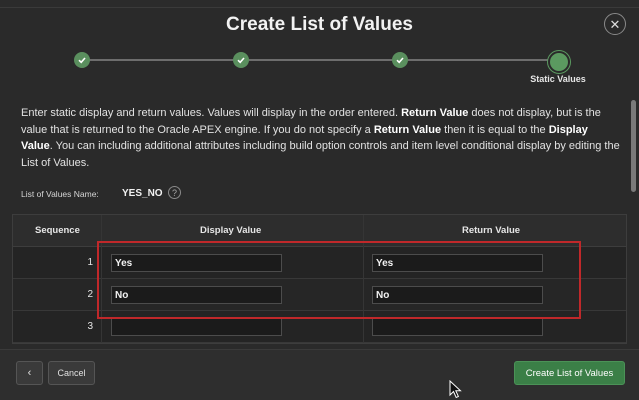  I want to click on help-icon: ?, so click(174, 192).